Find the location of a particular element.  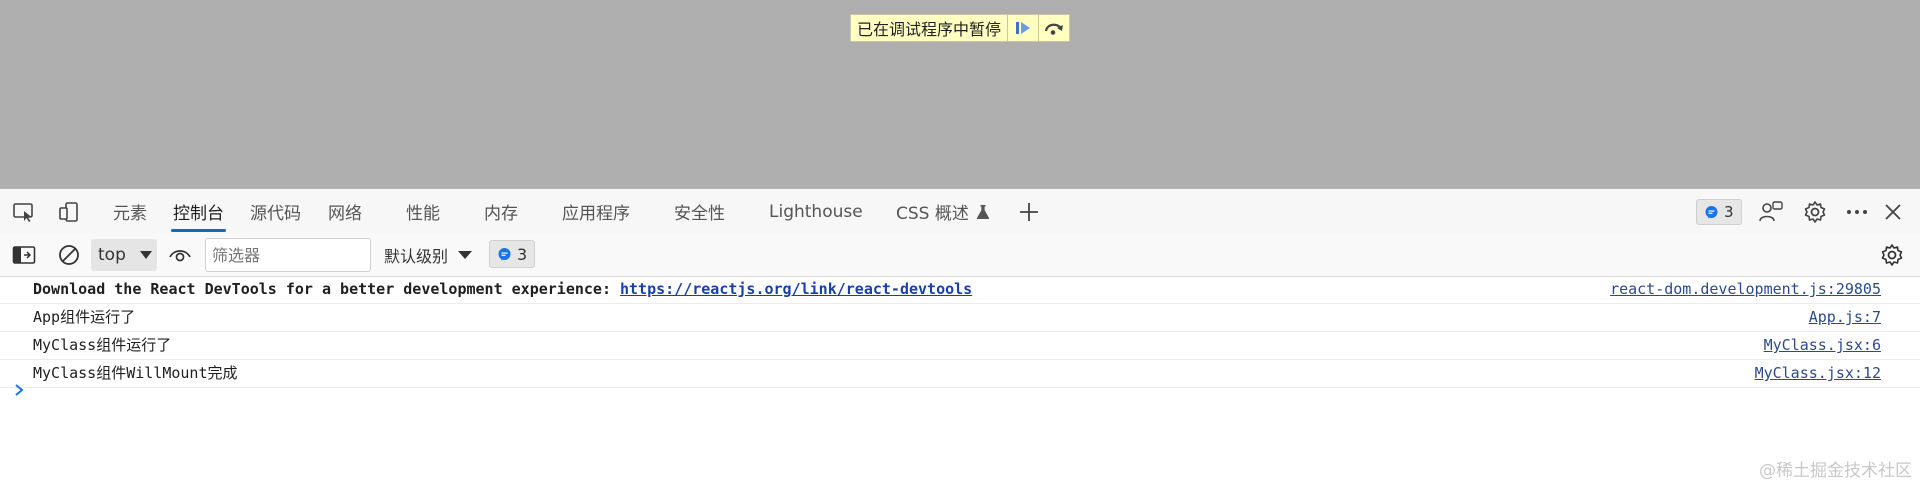

context-selector: top is located at coordinates (124, 255).